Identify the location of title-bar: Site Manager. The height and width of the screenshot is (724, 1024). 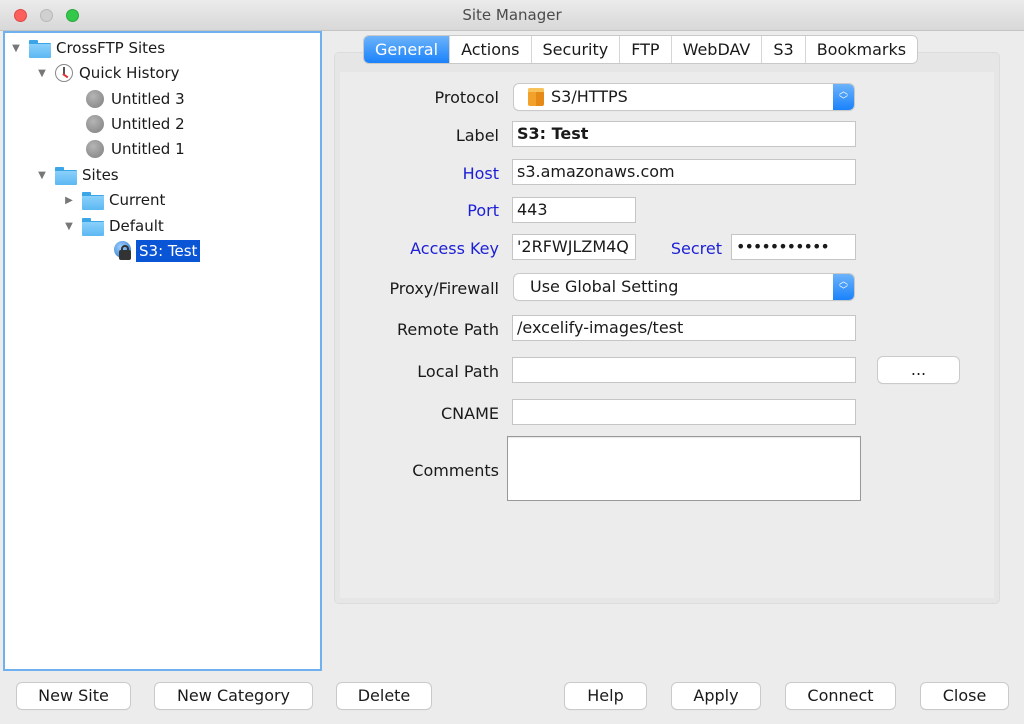
(512, 15).